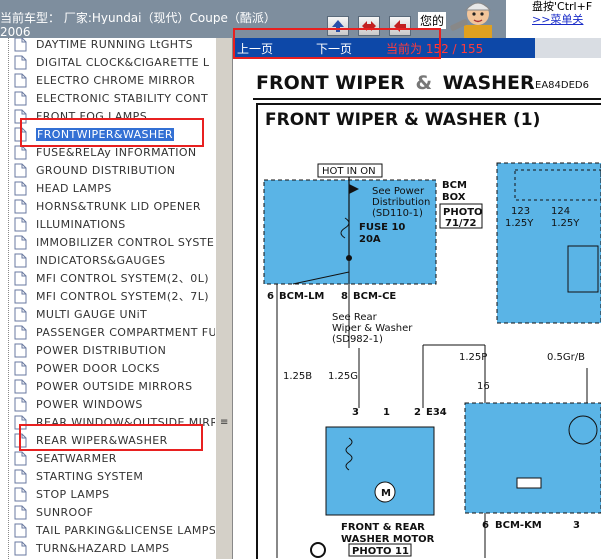 This screenshot has width=601, height=559. What do you see at coordinates (483, 386) in the screenshot?
I see `svg-text: 16` at bounding box center [483, 386].